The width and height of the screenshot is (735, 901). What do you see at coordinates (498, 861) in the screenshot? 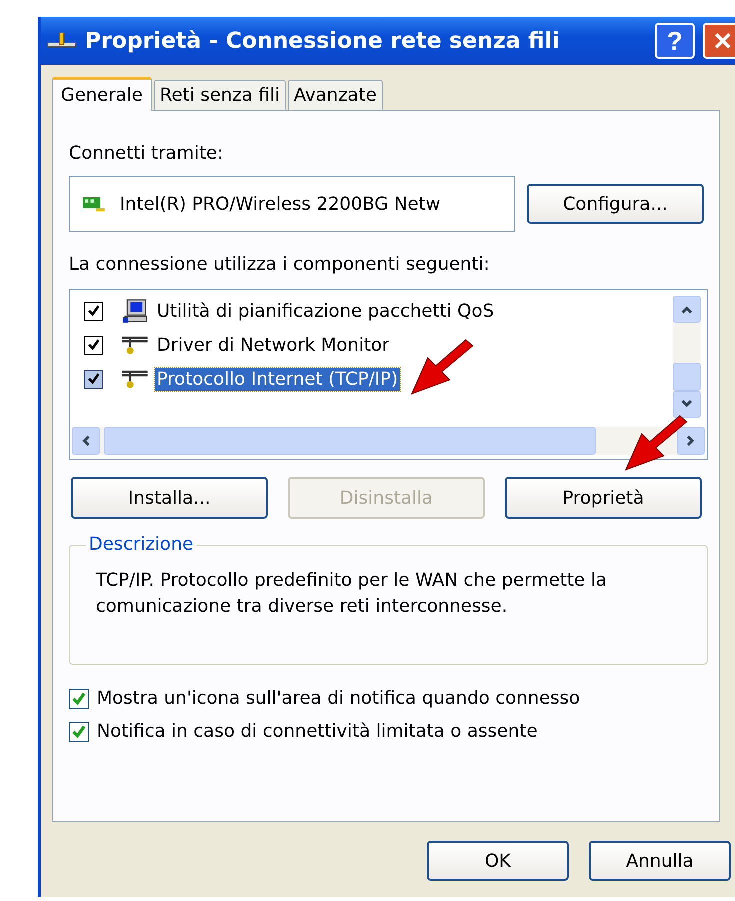
I see `dialog-button: OK` at bounding box center [498, 861].